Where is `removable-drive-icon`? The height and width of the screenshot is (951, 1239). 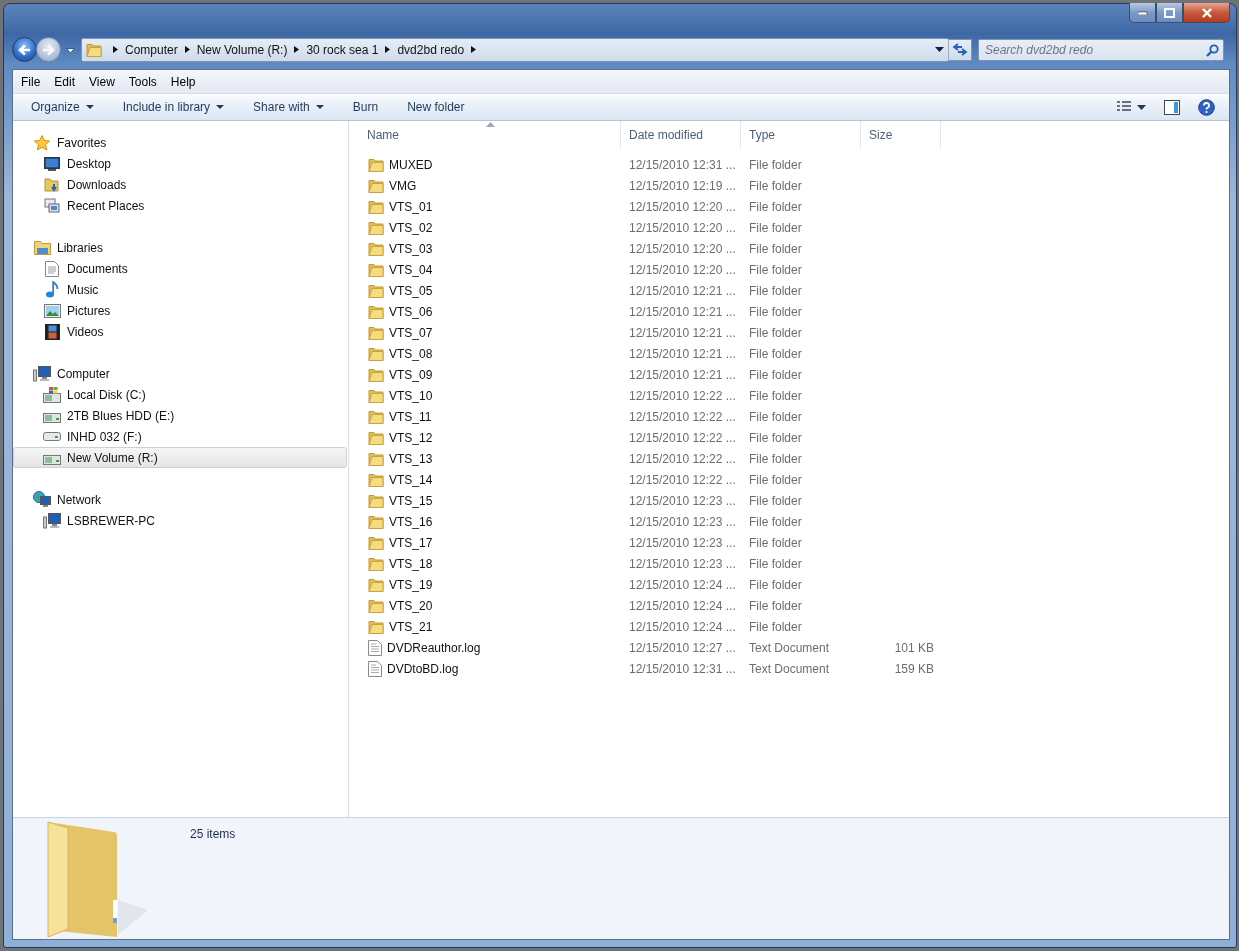
removable-drive-icon is located at coordinates (52, 436).